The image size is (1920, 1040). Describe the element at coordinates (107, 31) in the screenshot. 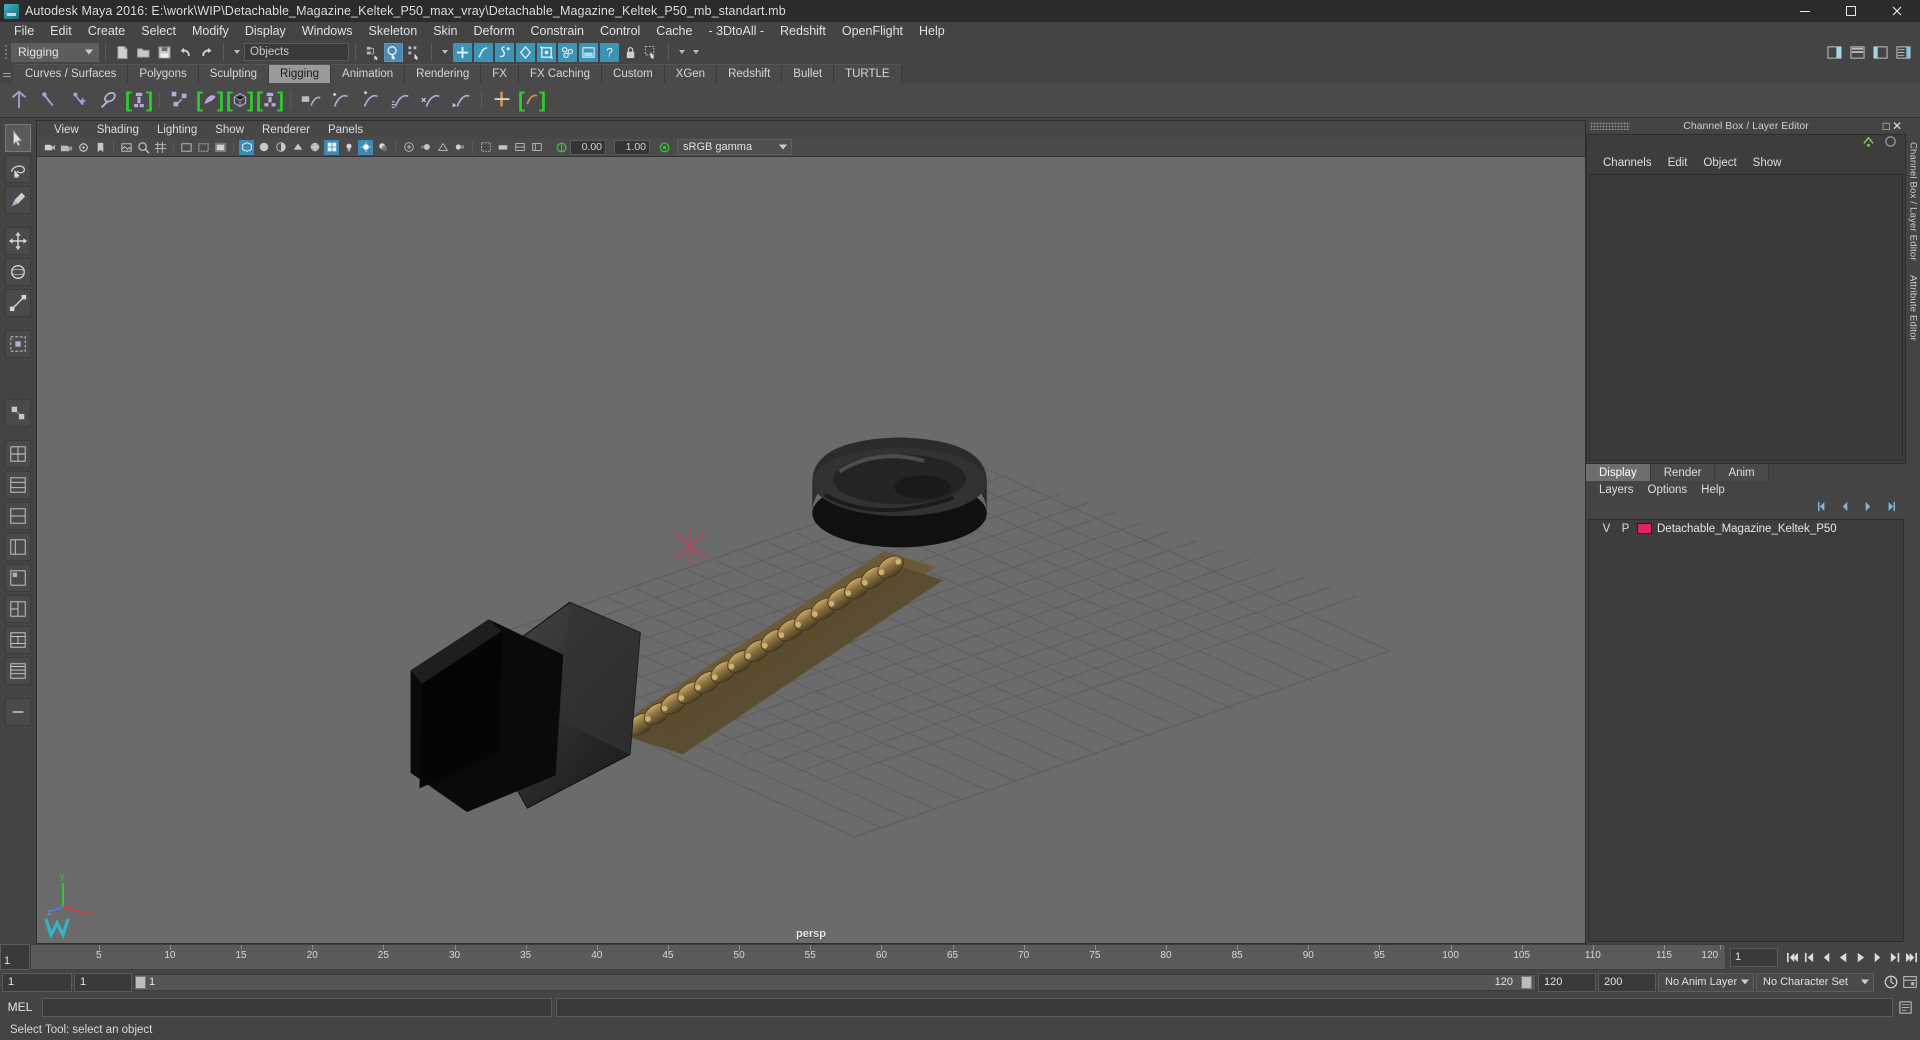

I see `menu-create: Create` at that location.